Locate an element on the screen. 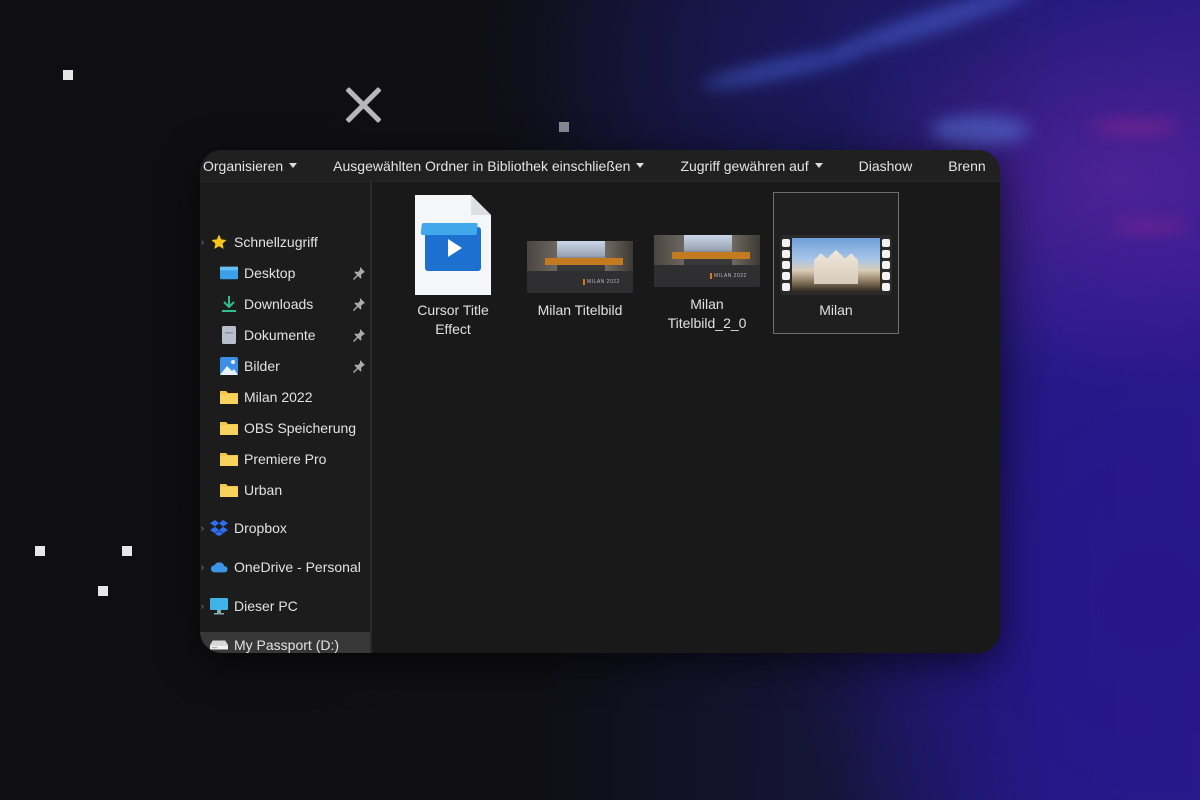 This screenshot has width=1200, height=800. sidebar-item-label: Dokumente is located at coordinates (280, 335).